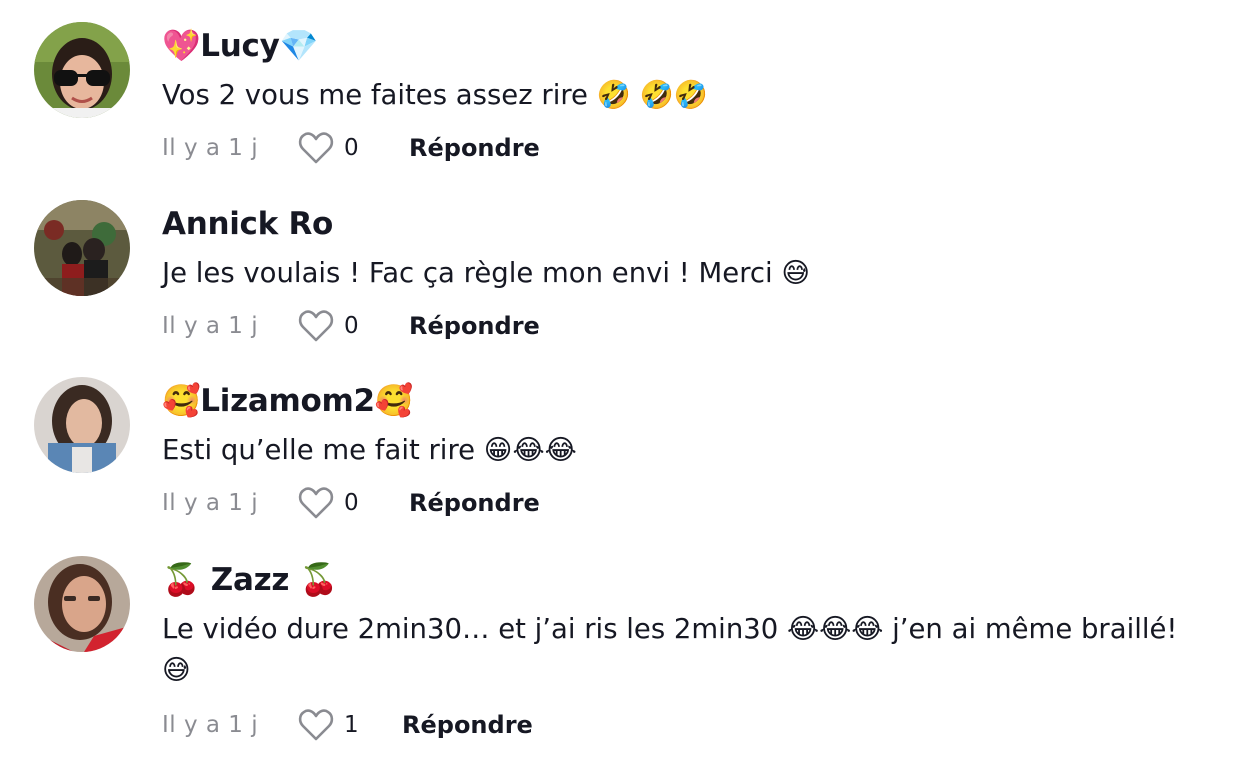 The width and height of the screenshot is (1254, 778). I want to click on comment-username: 🥰Lizamom2🥰, so click(287, 401).